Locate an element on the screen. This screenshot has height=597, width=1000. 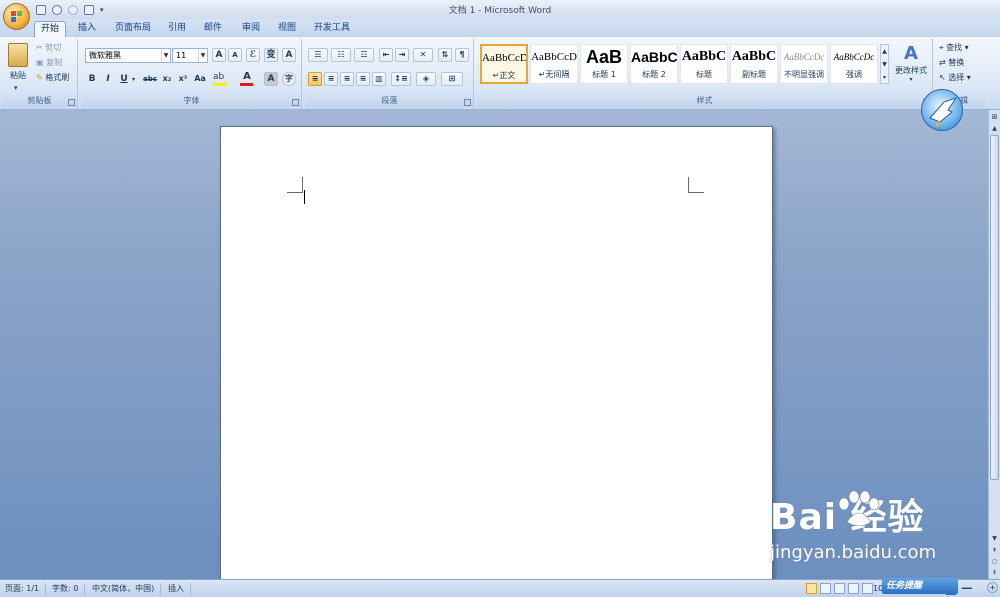
underline-button: U is located at coordinates (124, 79).